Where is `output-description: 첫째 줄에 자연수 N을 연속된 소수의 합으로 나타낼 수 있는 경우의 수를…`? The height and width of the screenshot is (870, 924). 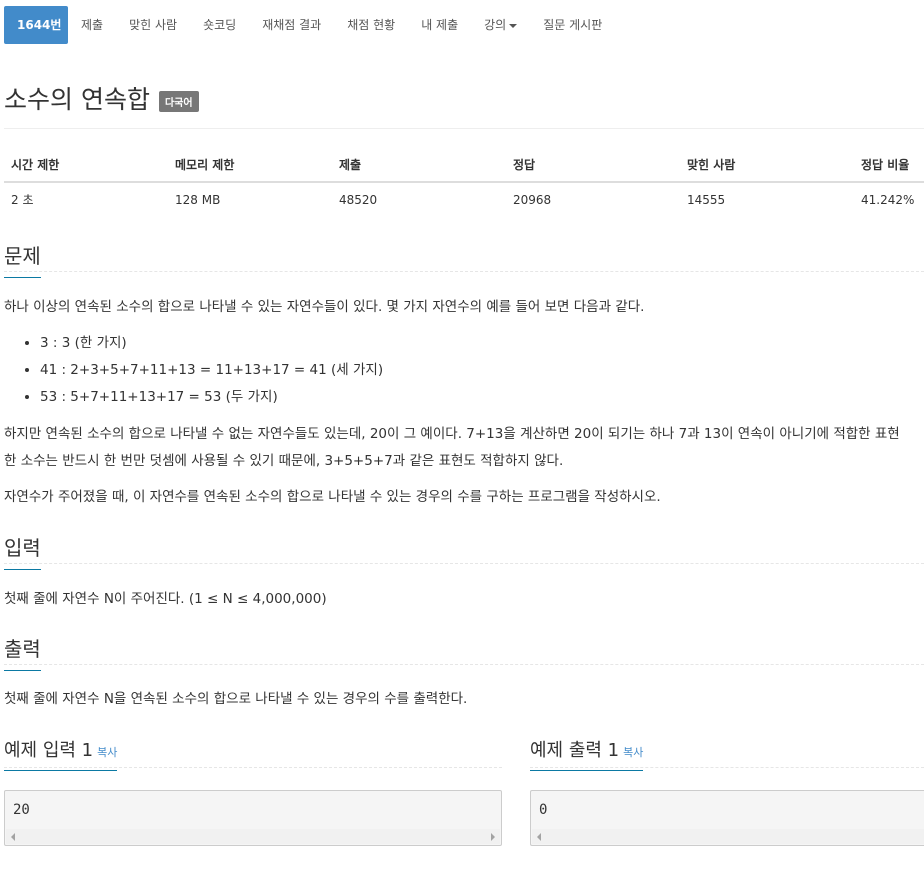
output-description: 첫째 줄에 자연수 N을 연속된 소수의 합으로 나타낼 수 있는 경우의 수를… is located at coordinates (236, 699).